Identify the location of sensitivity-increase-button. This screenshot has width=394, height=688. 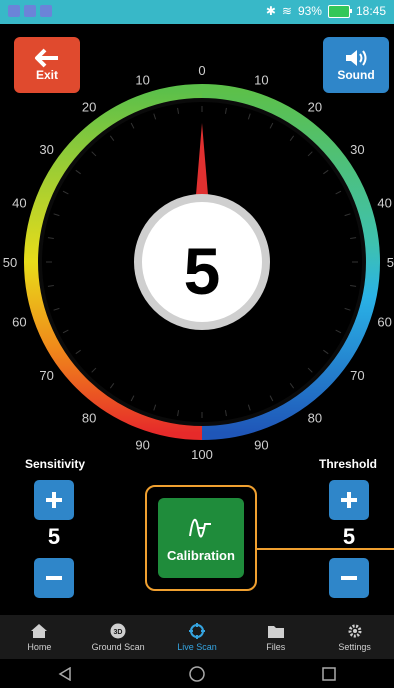
(54, 500).